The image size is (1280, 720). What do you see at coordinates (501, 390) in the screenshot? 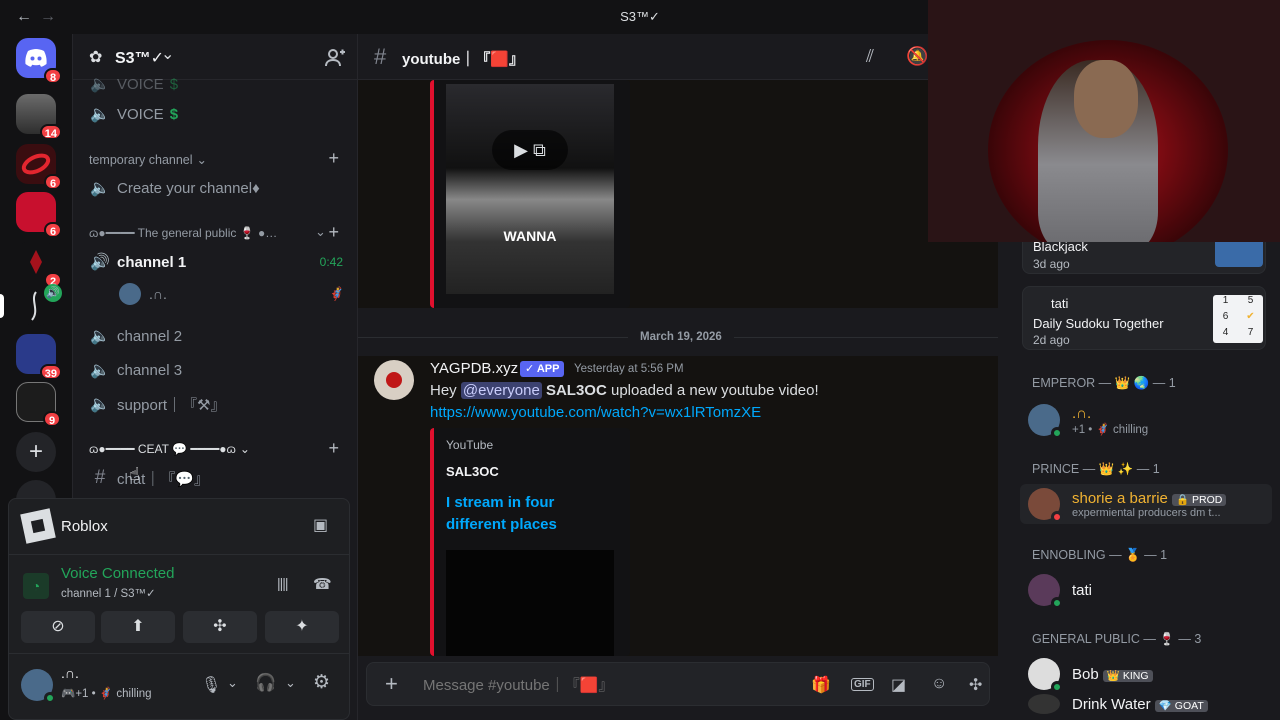
I see `mention-everyone: @everyone` at bounding box center [501, 390].